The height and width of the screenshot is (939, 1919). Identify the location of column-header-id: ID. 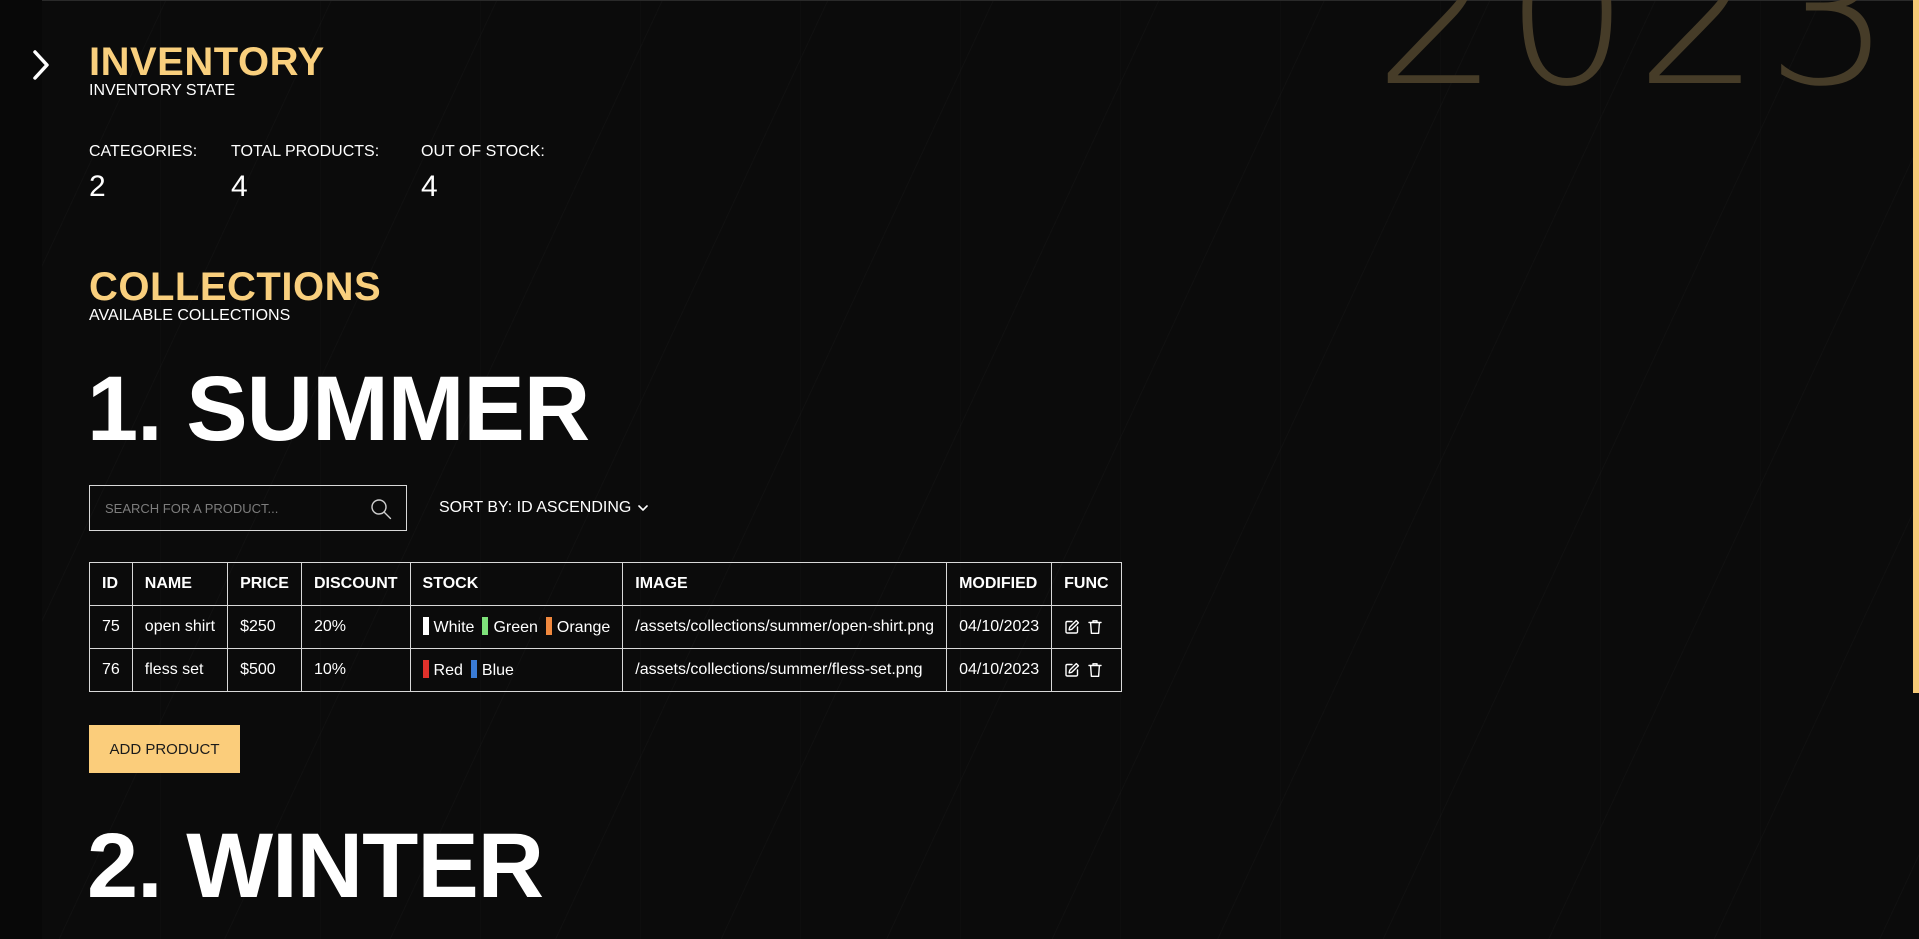
(111, 584).